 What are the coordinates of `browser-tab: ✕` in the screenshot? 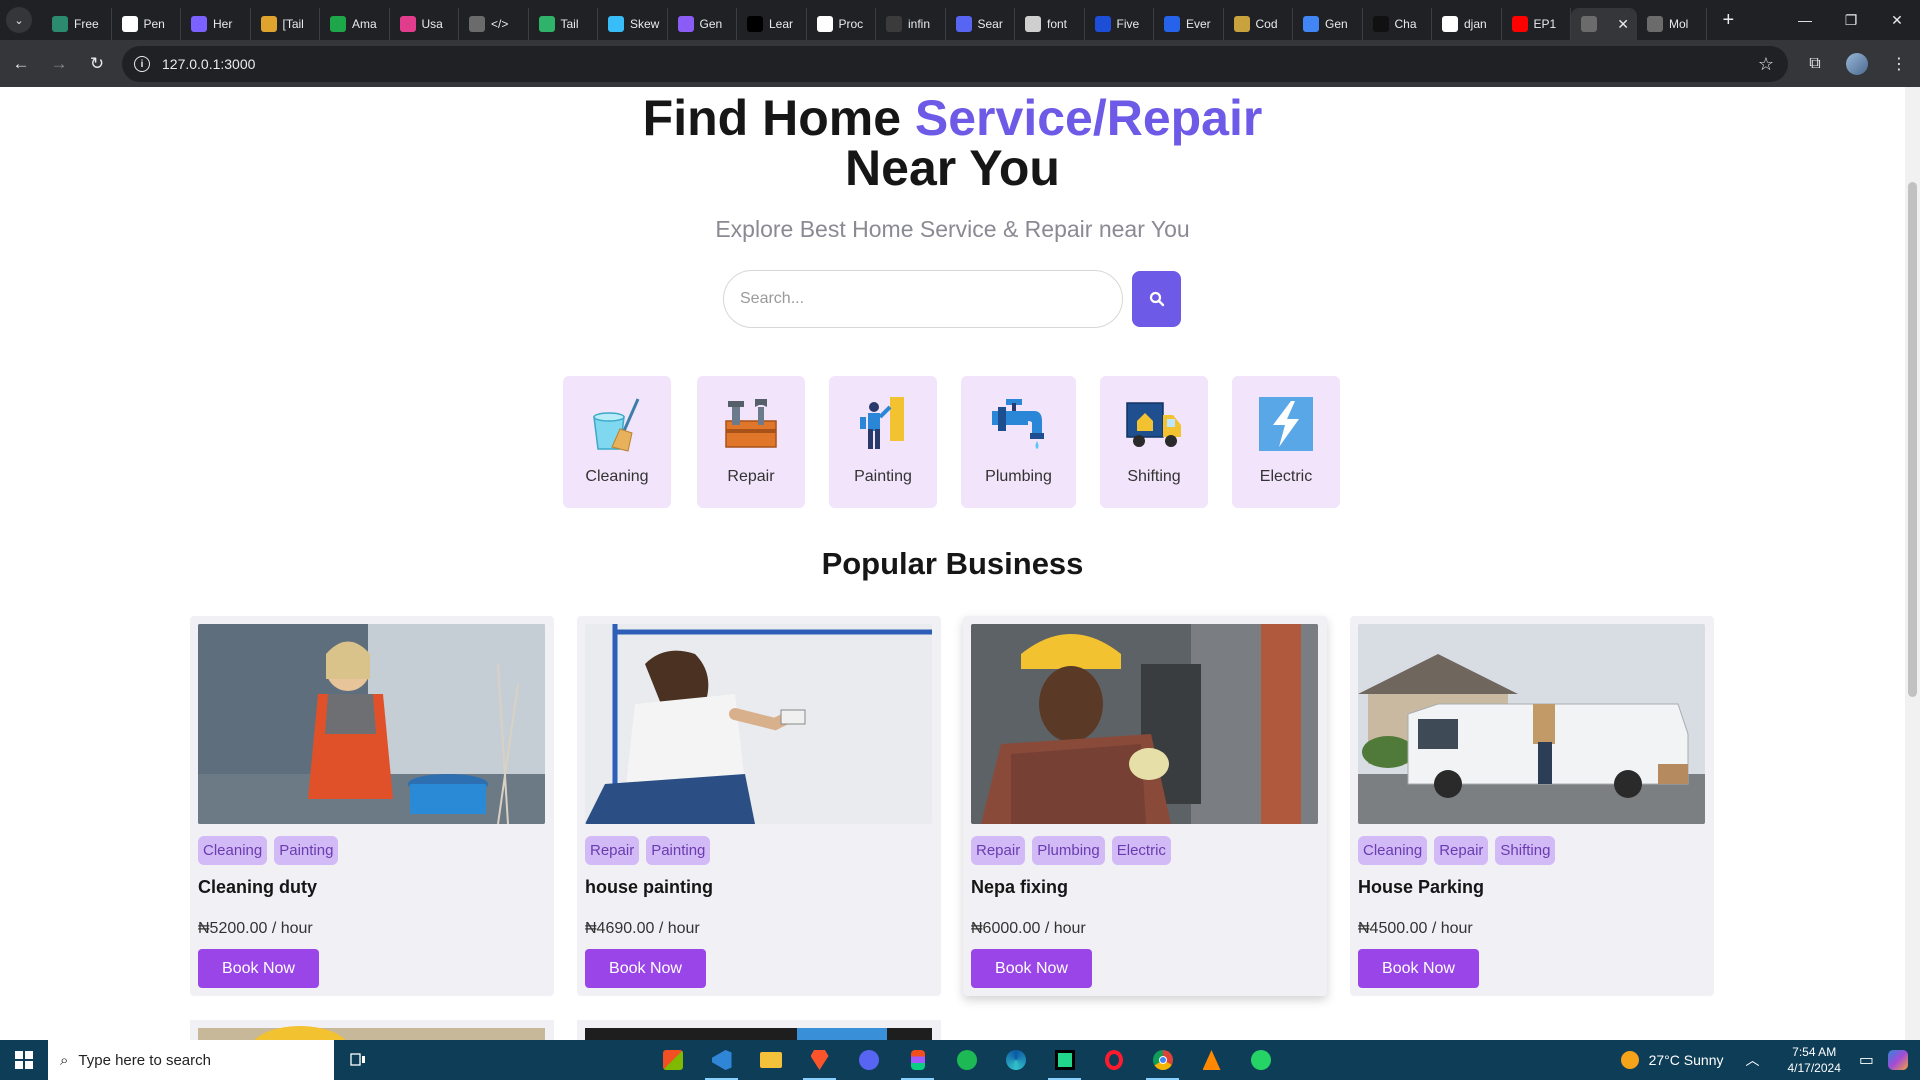 It's located at (1604, 24).